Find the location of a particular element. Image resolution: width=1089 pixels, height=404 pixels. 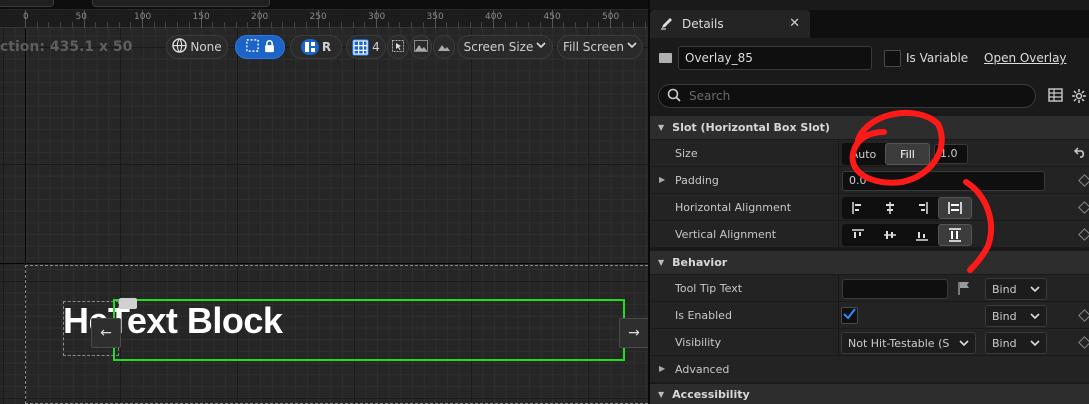

move-left-button: ← is located at coordinates (106, 333).